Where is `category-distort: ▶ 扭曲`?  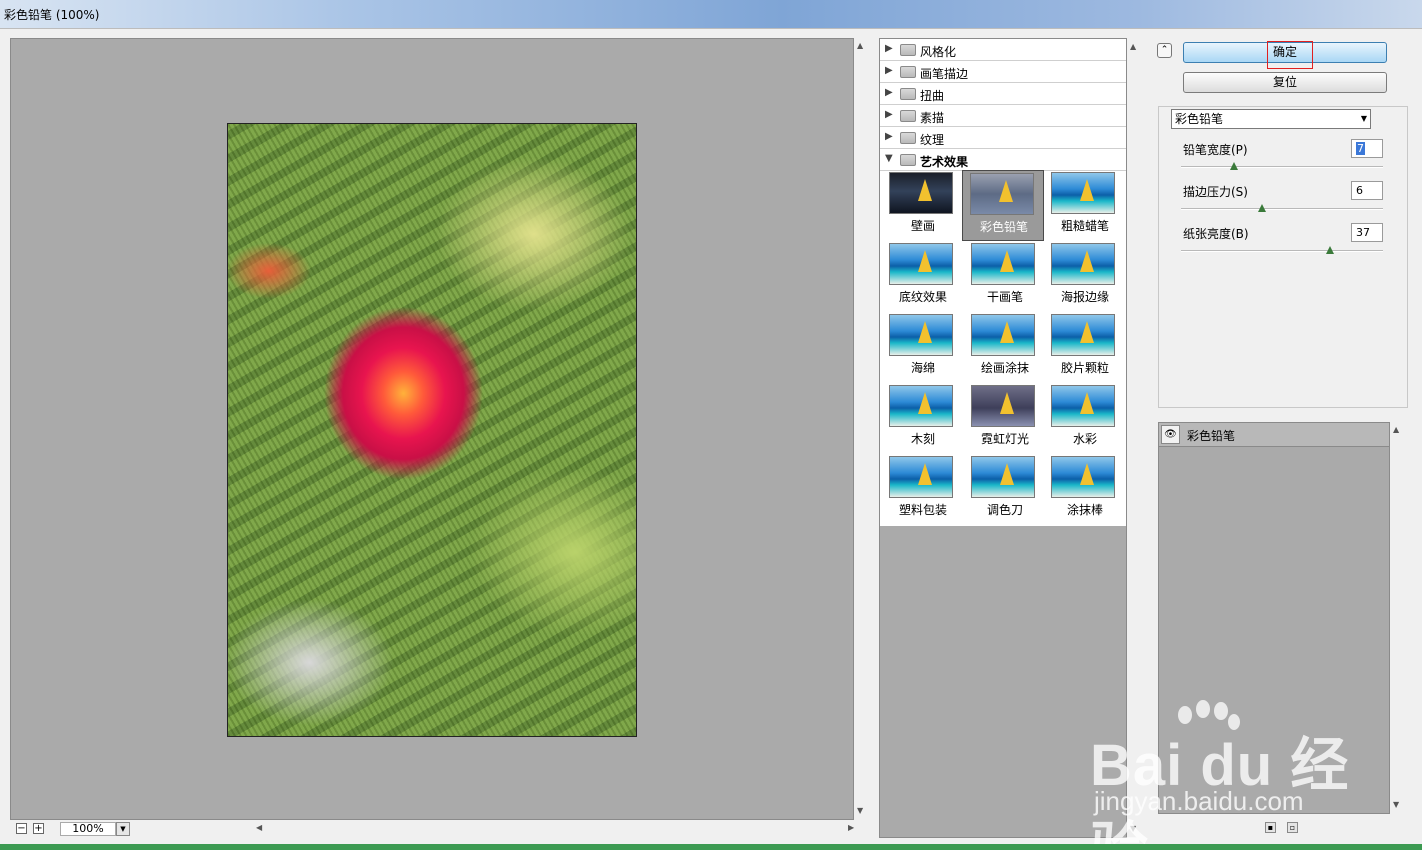
category-distort: ▶ 扭曲 is located at coordinates (1003, 94).